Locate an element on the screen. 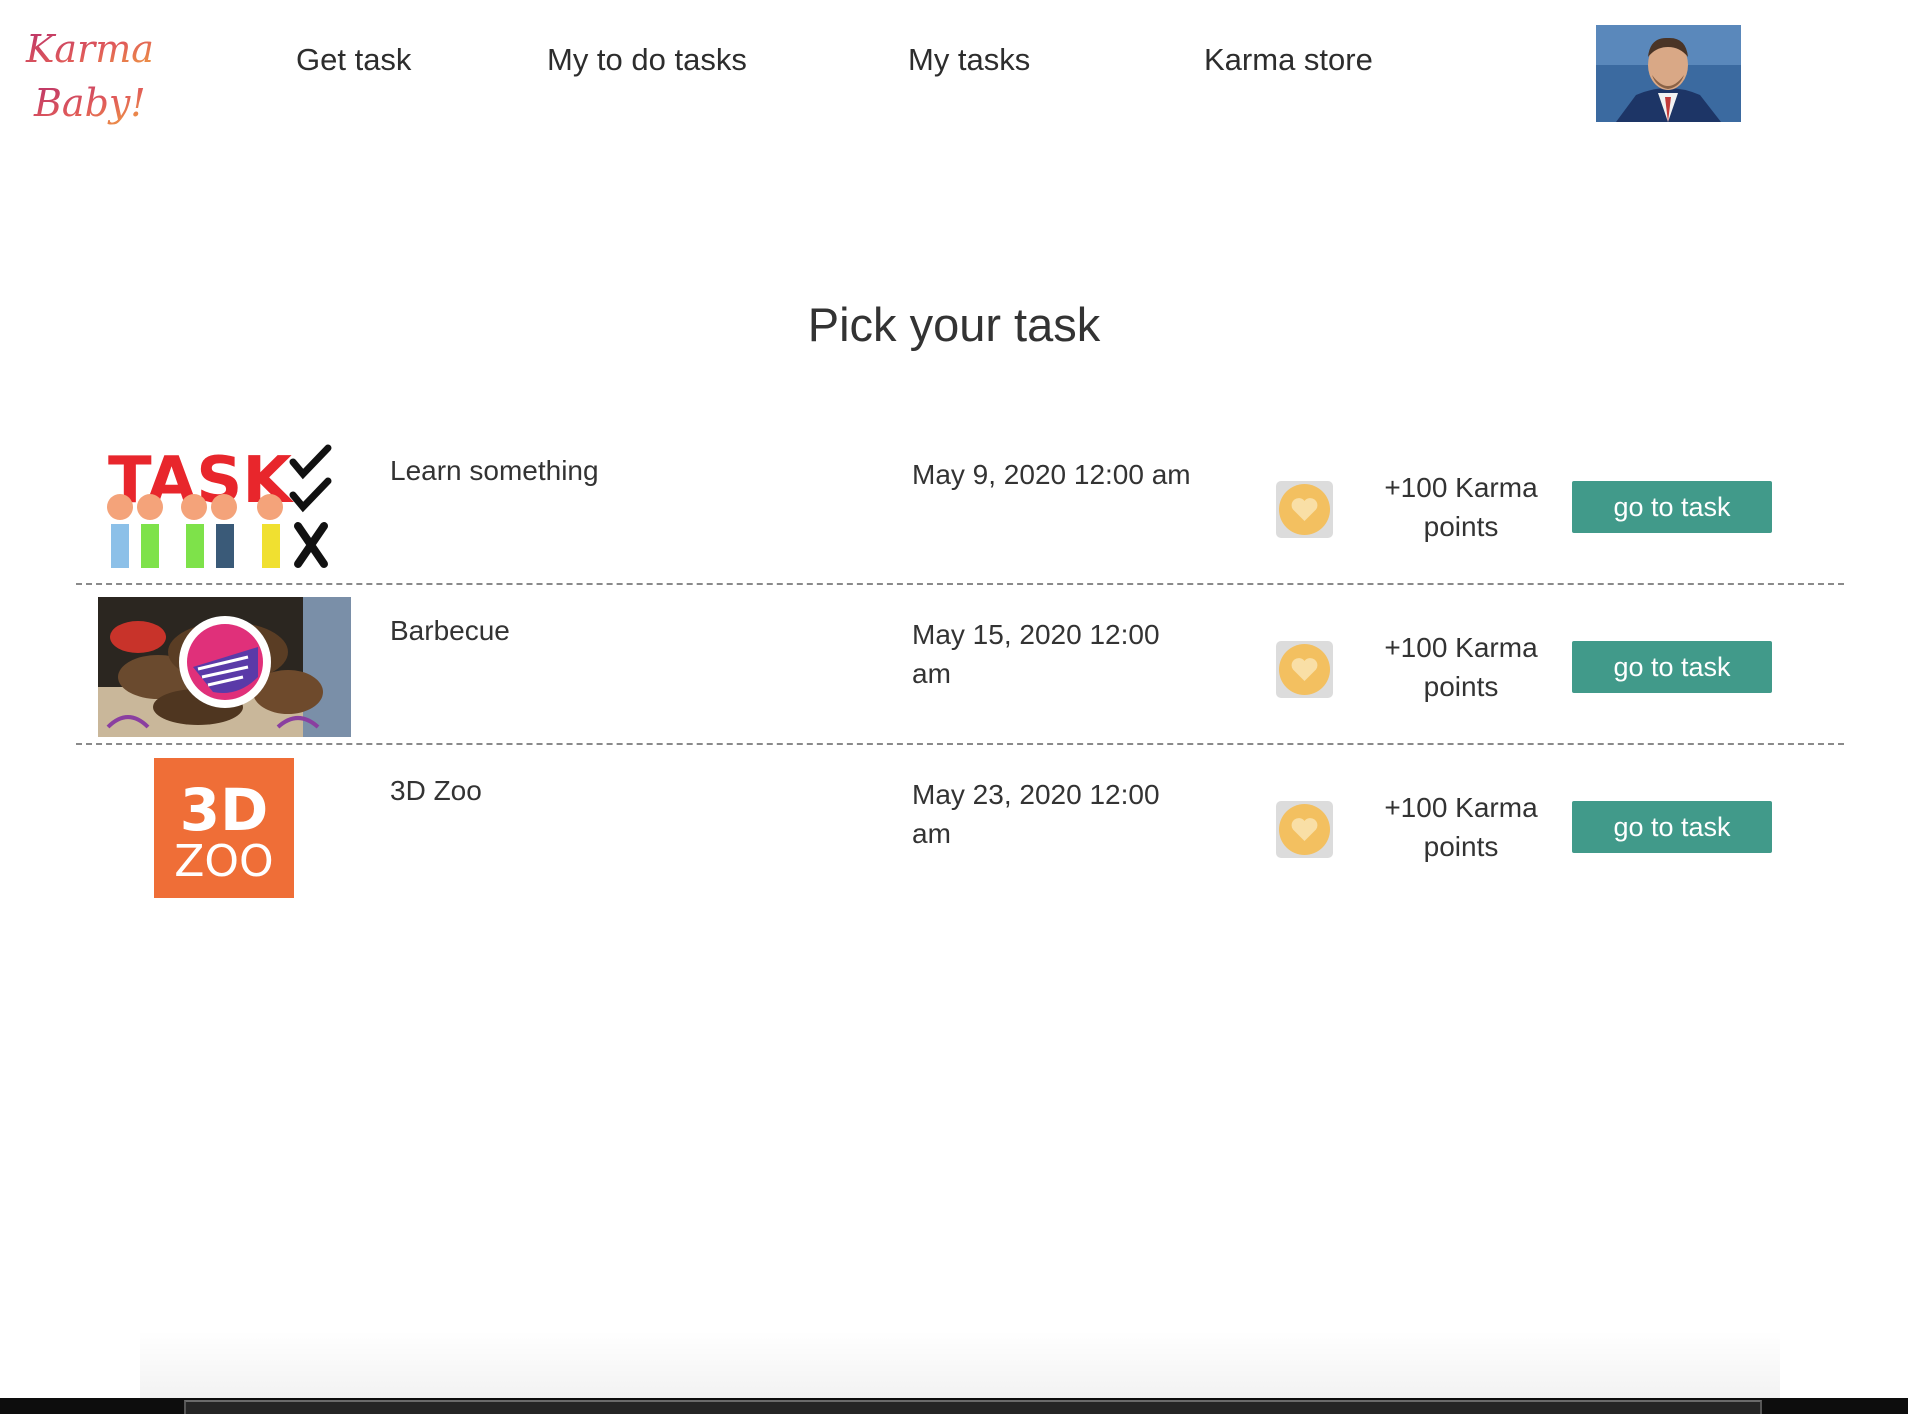 The image size is (1908, 1414). task-date: May 15, 2020 12:00 am is located at coordinates (1036, 654).